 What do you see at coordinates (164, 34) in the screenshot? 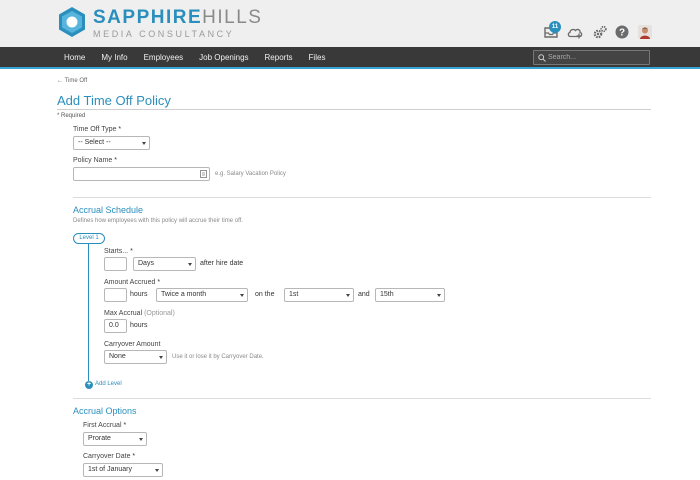
I see `brand-subtitle: MEDIA CONSULTANCY` at bounding box center [164, 34].